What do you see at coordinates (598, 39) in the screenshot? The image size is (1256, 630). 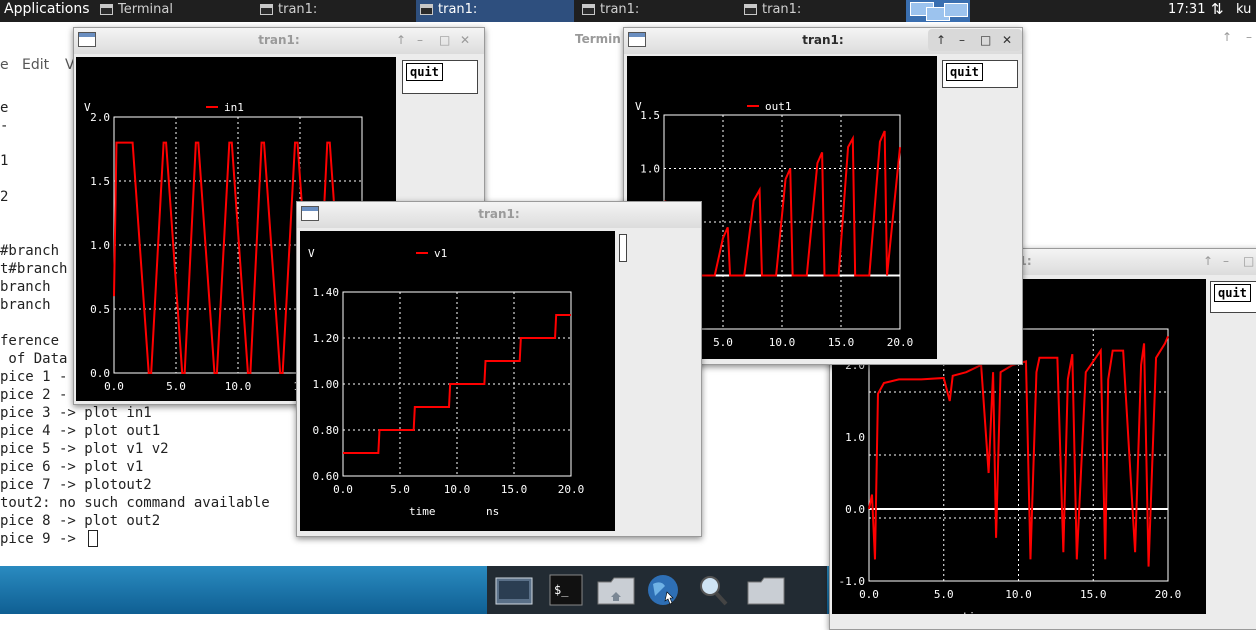 I see `terminal-title: Termin` at bounding box center [598, 39].